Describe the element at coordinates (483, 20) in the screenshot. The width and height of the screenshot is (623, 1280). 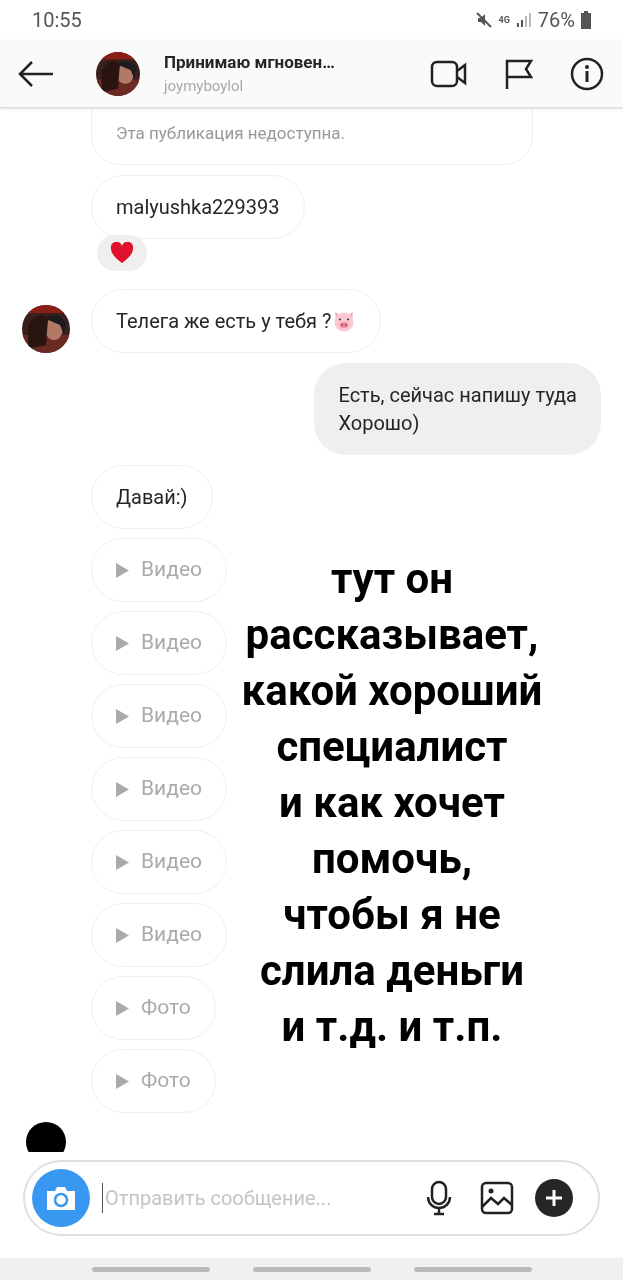
I see `mute-icon` at that location.